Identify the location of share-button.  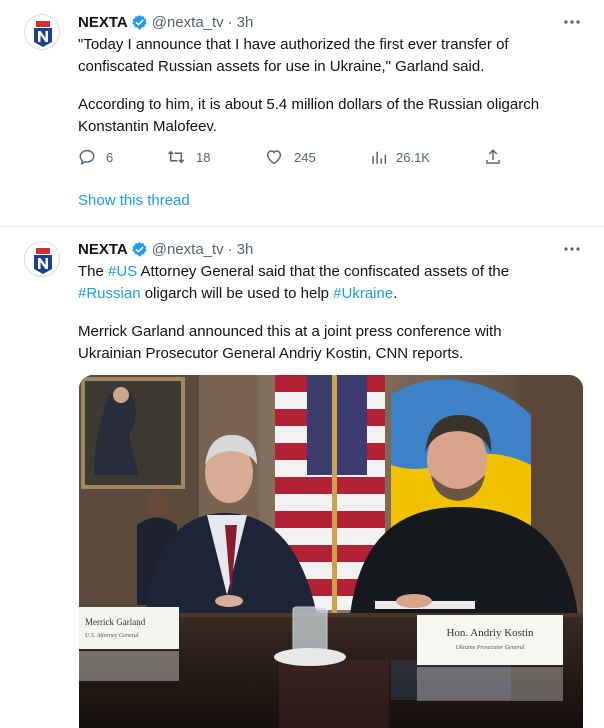
(493, 157).